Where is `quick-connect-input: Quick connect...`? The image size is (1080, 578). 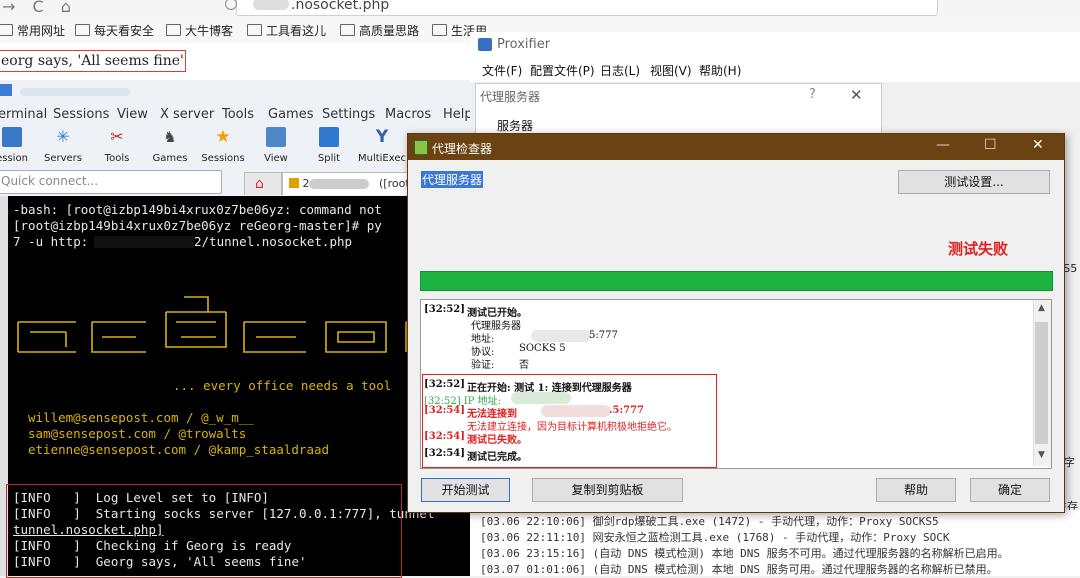 quick-connect-input: Quick connect... is located at coordinates (111, 182).